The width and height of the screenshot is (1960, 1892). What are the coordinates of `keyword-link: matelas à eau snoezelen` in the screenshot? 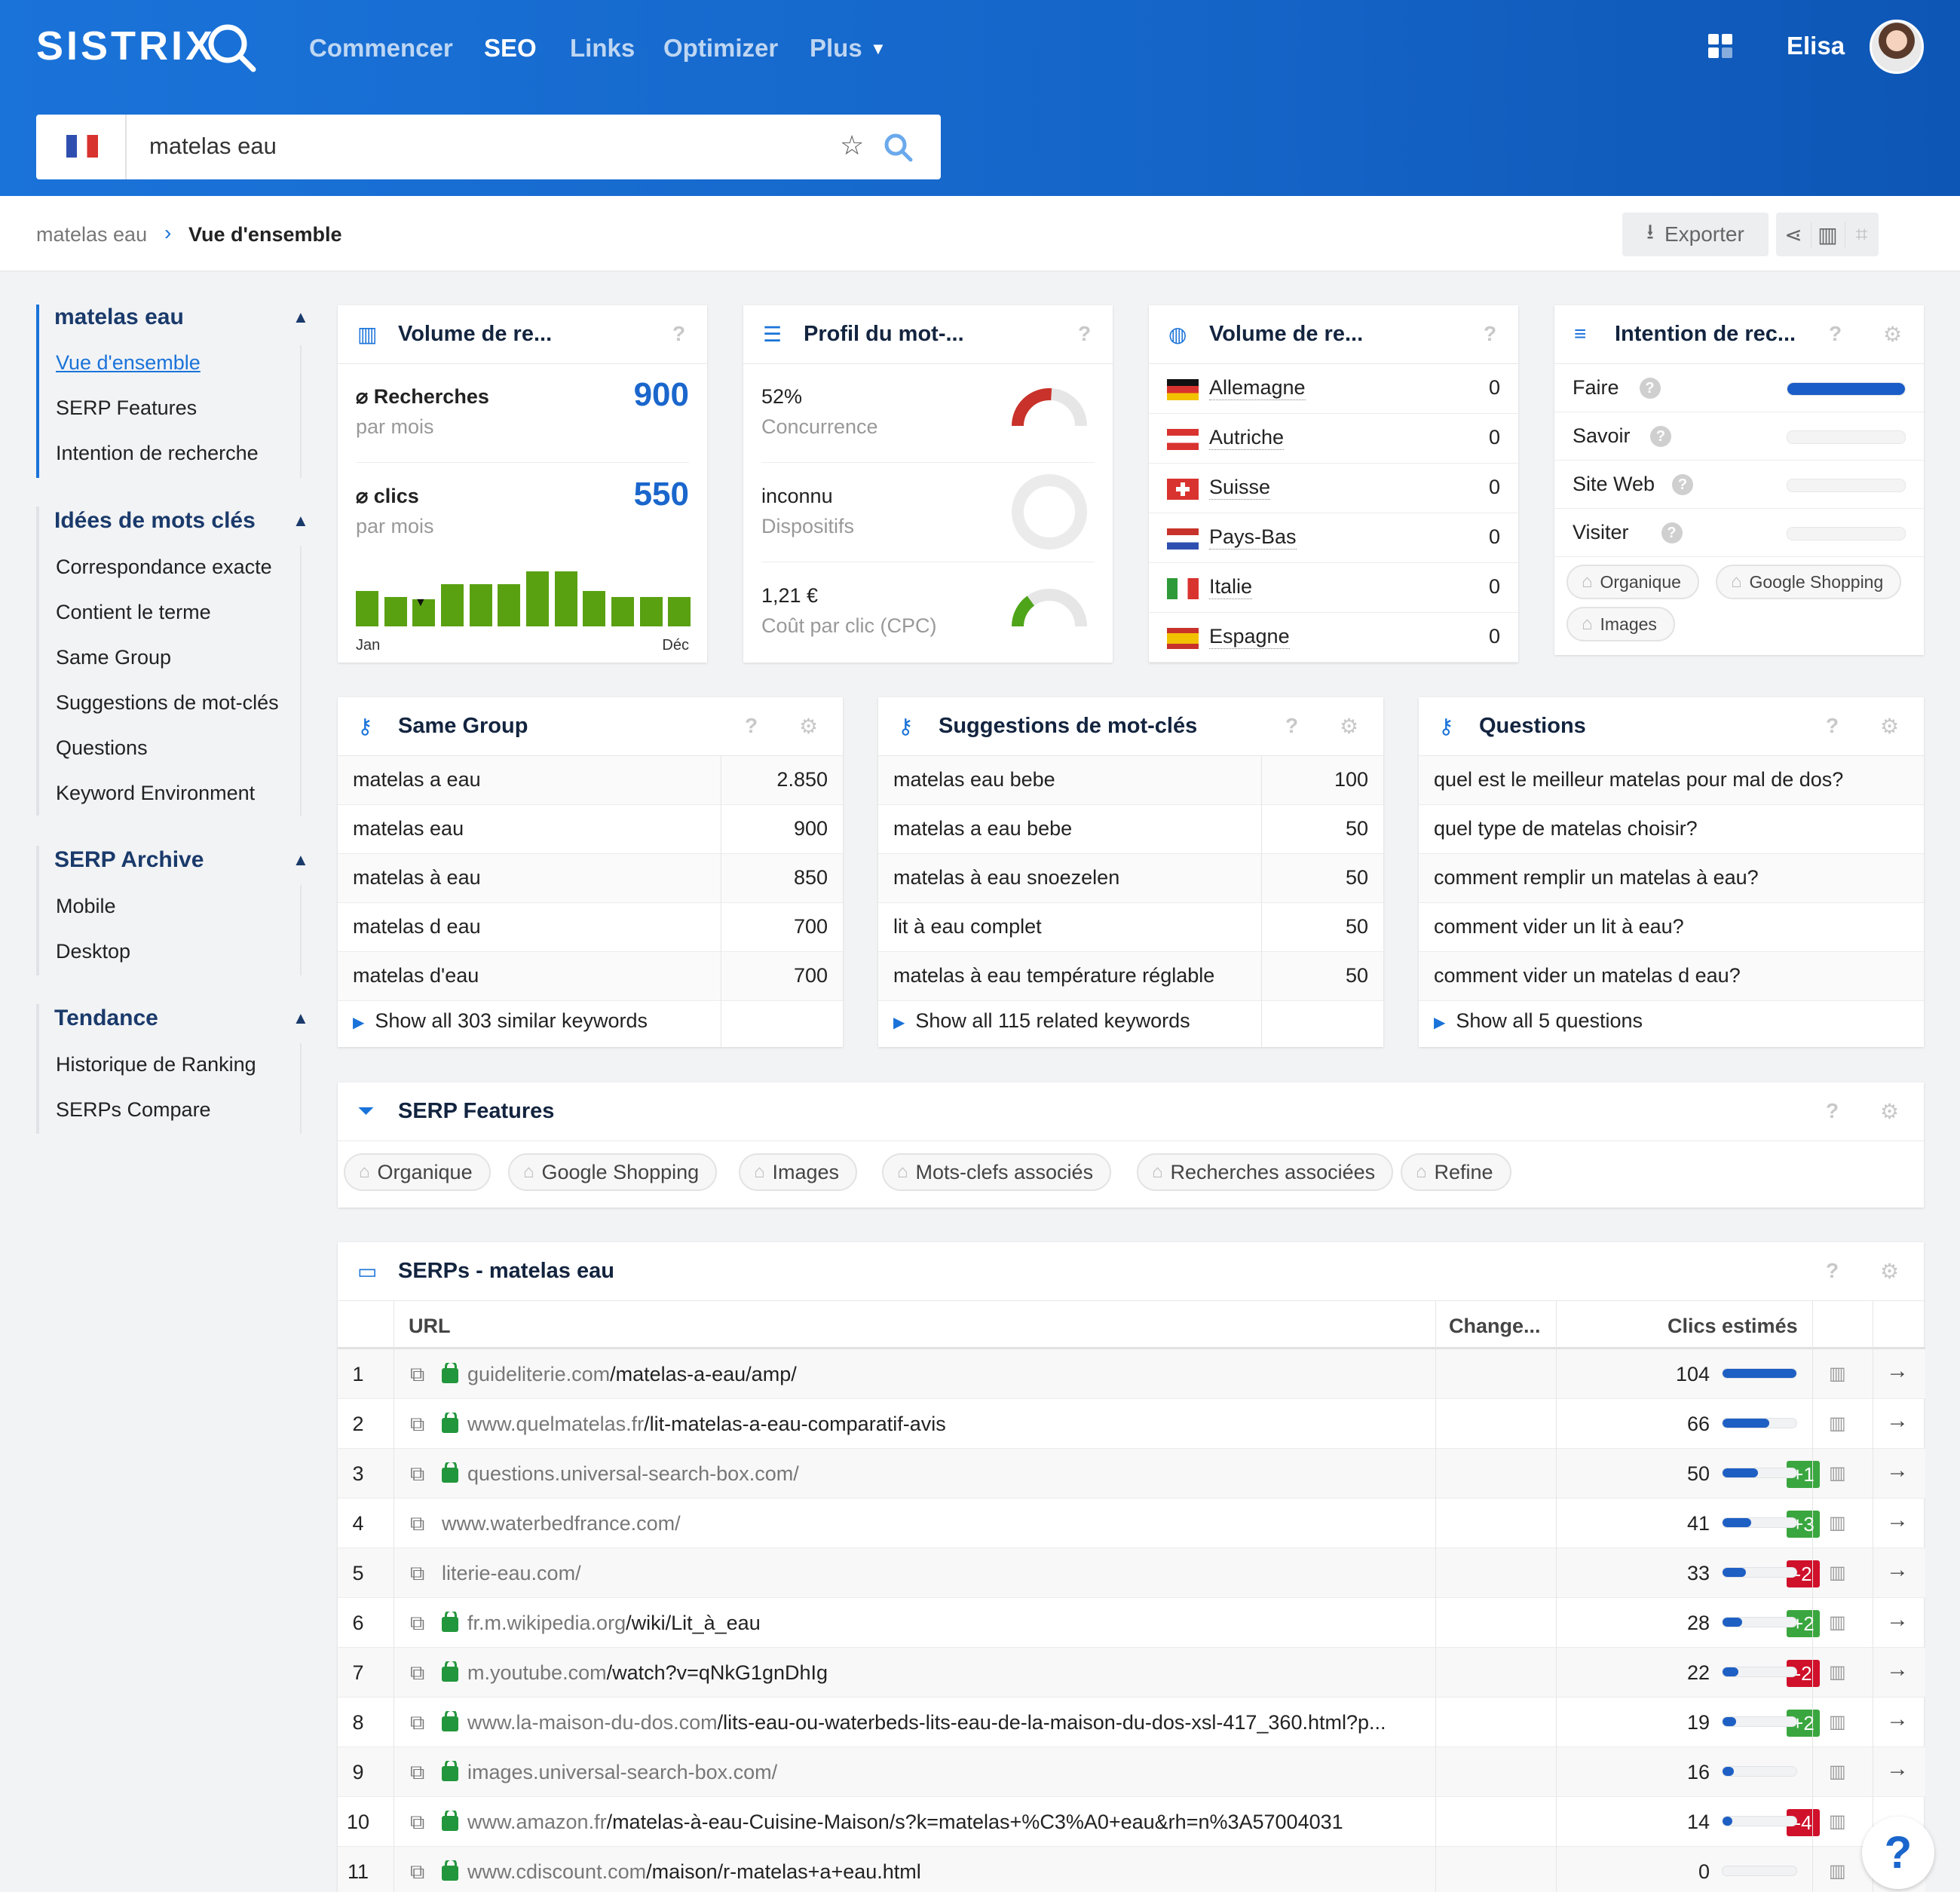 It's located at (1006, 877).